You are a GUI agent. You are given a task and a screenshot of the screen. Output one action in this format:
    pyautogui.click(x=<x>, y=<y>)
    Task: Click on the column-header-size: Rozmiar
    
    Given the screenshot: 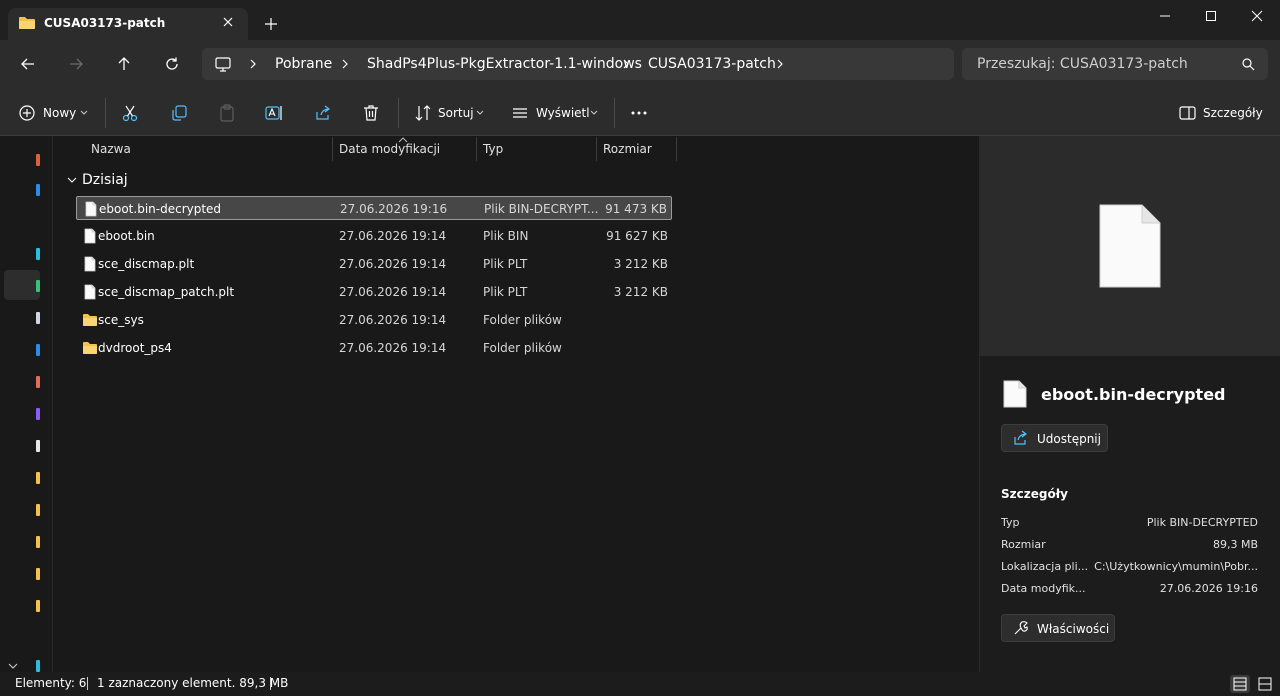 What is the action you would take?
    pyautogui.click(x=627, y=149)
    